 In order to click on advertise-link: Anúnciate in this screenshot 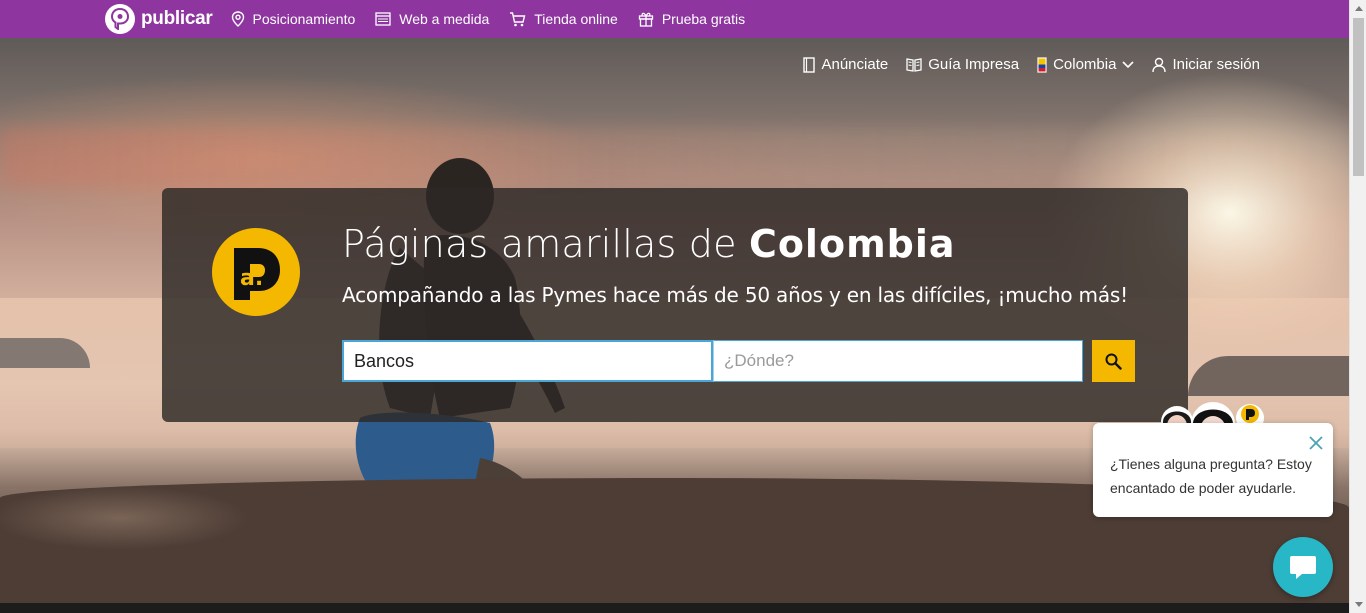, I will do `click(845, 64)`.